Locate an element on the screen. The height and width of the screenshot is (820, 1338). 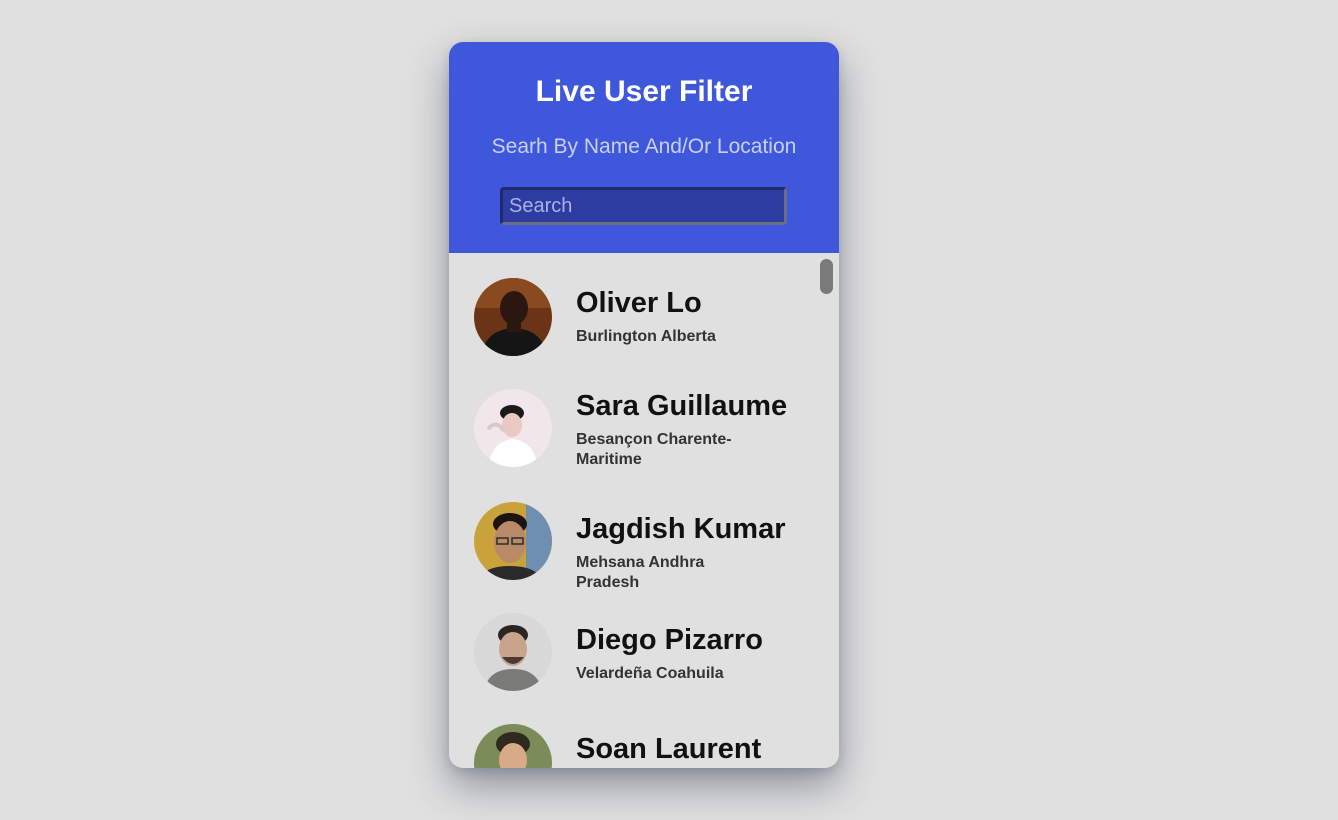
scrollbar-thumb is located at coordinates (826, 276).